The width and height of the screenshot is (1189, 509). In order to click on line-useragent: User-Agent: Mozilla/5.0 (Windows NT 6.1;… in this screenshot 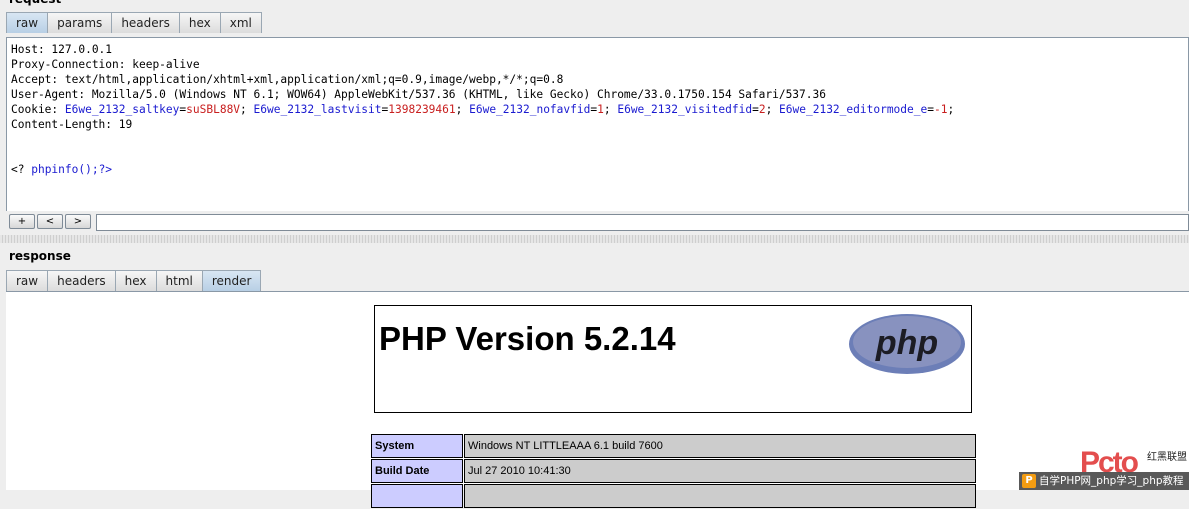, I will do `click(418, 94)`.